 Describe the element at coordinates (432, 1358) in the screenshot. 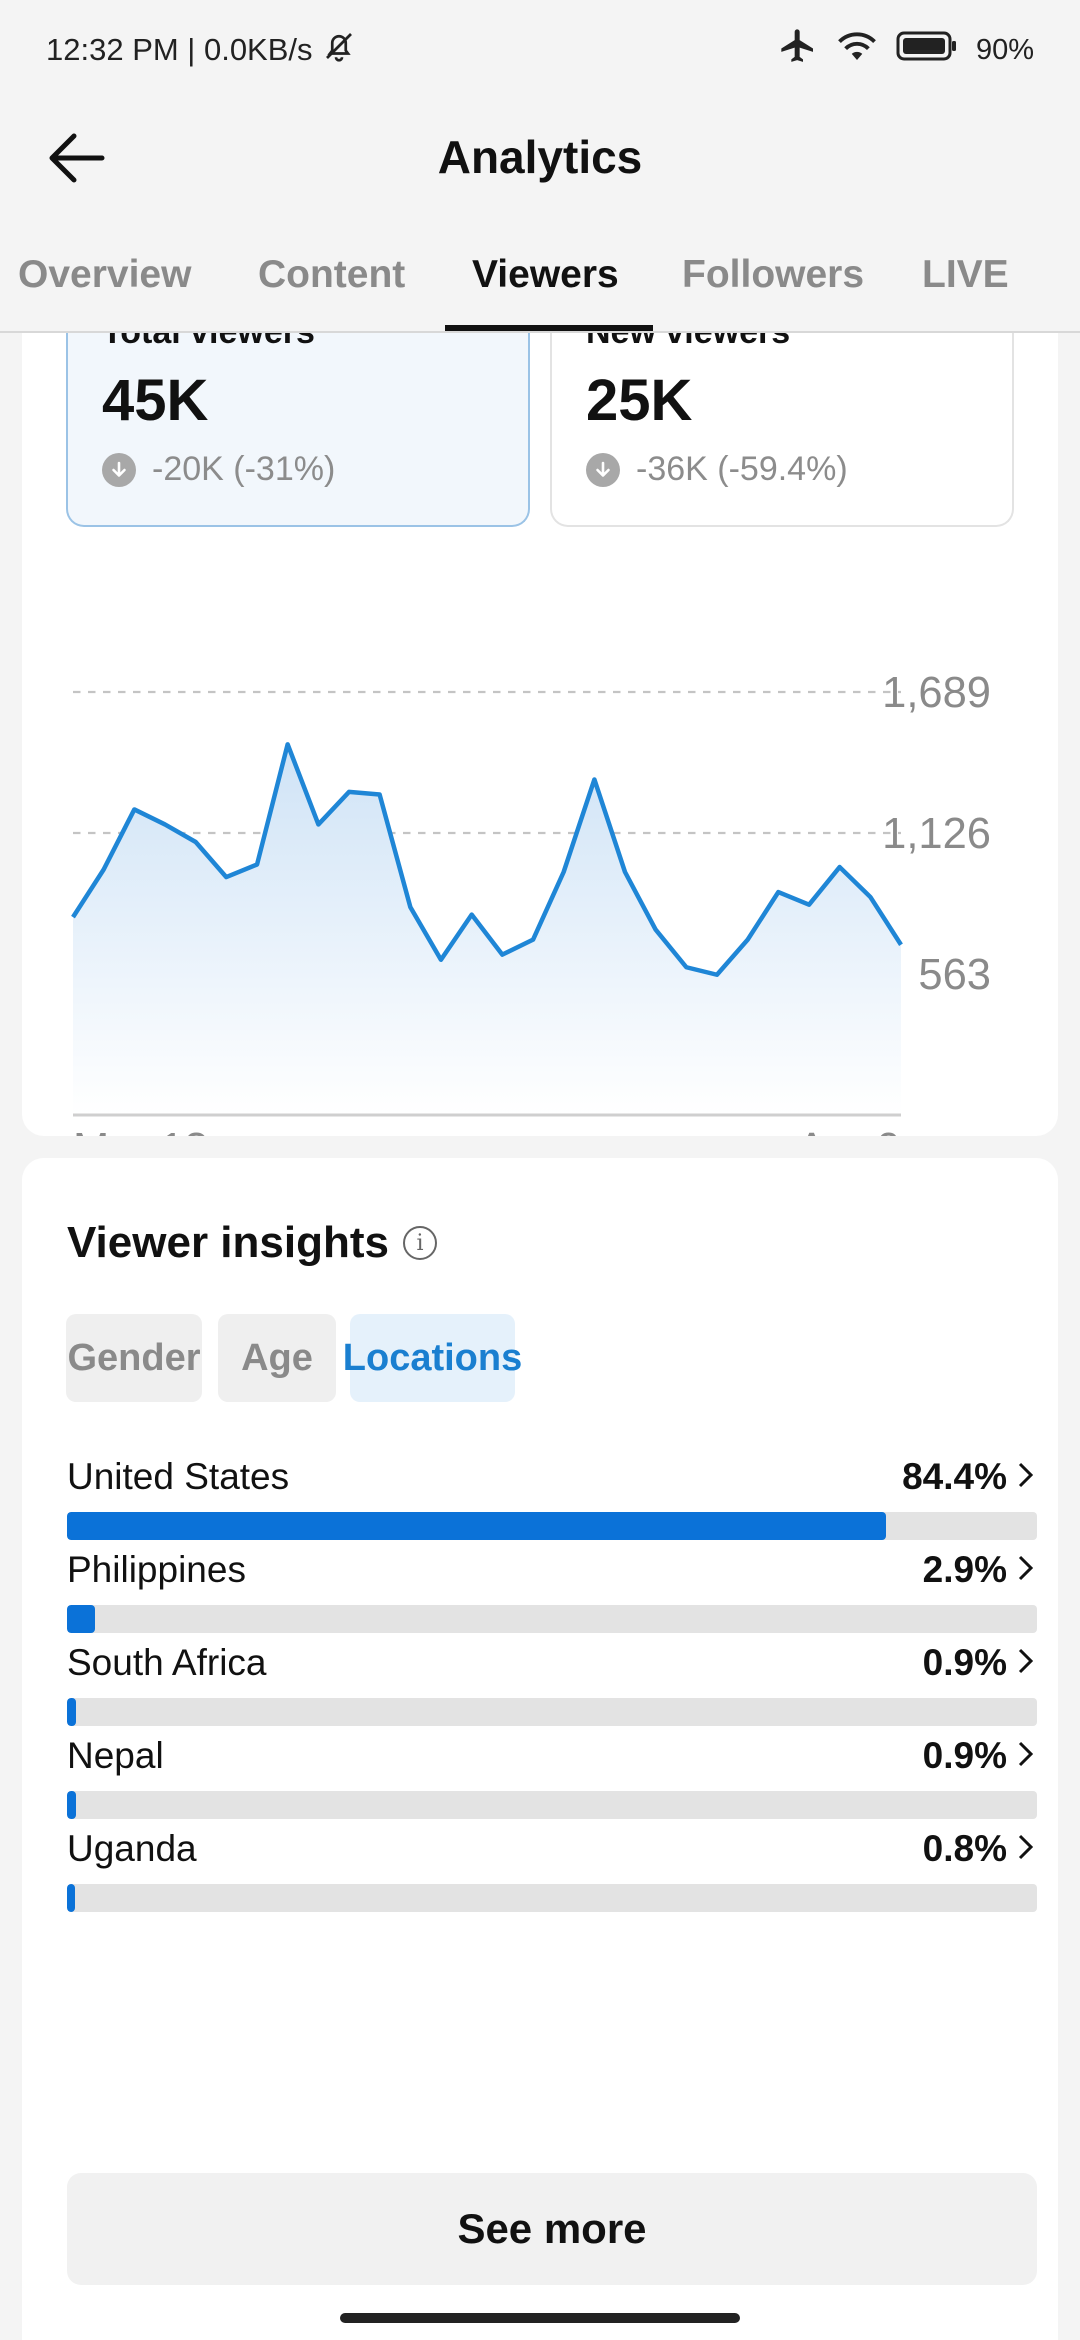

I see `segment-locations: Locations` at that location.